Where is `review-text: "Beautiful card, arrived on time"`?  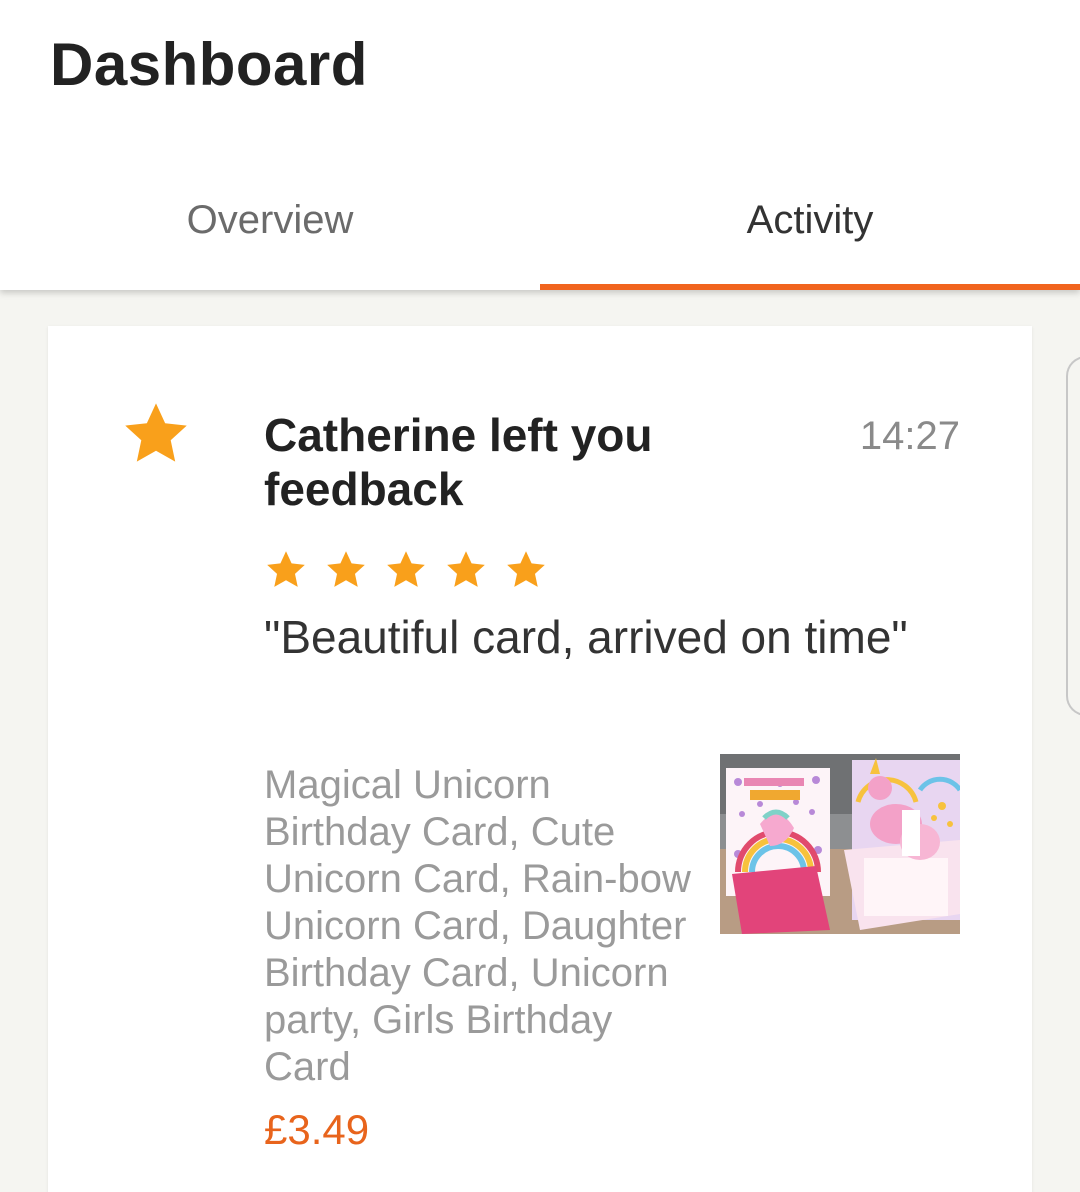 review-text: "Beautiful card, arrived on time" is located at coordinates (586, 637).